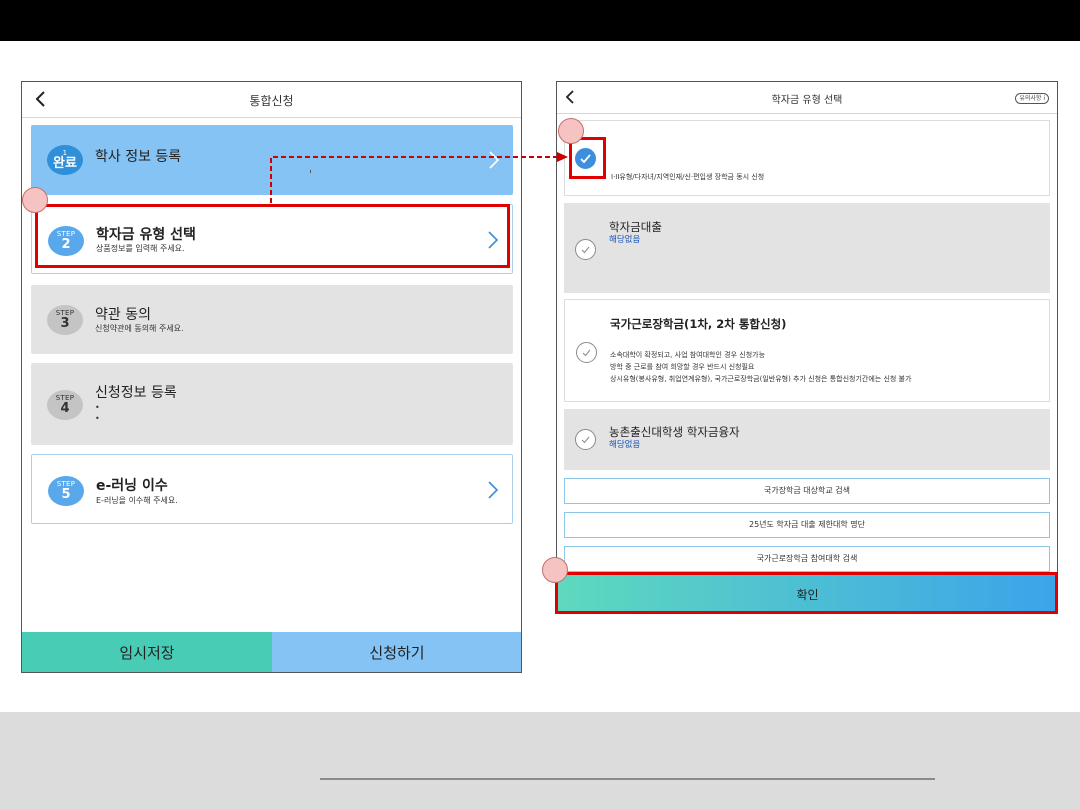 Image resolution: width=1080 pixels, height=810 pixels. I want to click on temp-save-button: 임시저장, so click(147, 652).